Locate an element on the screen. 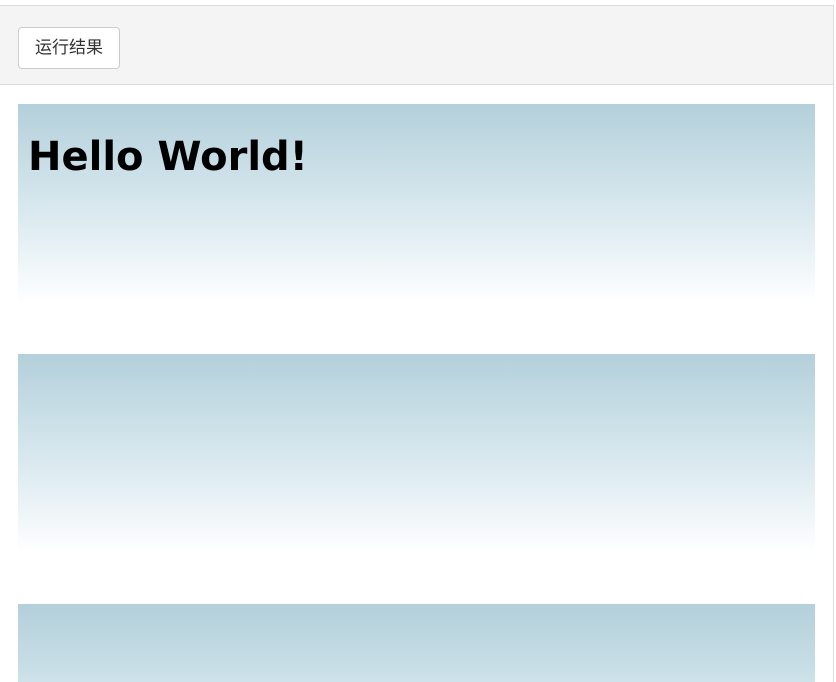  run-result-button: 运行结果 is located at coordinates (69, 48).